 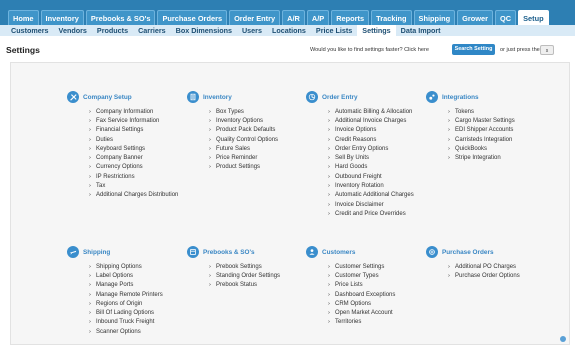 What do you see at coordinates (126, 275) in the screenshot?
I see `settings-link-label-options: › Label Options` at bounding box center [126, 275].